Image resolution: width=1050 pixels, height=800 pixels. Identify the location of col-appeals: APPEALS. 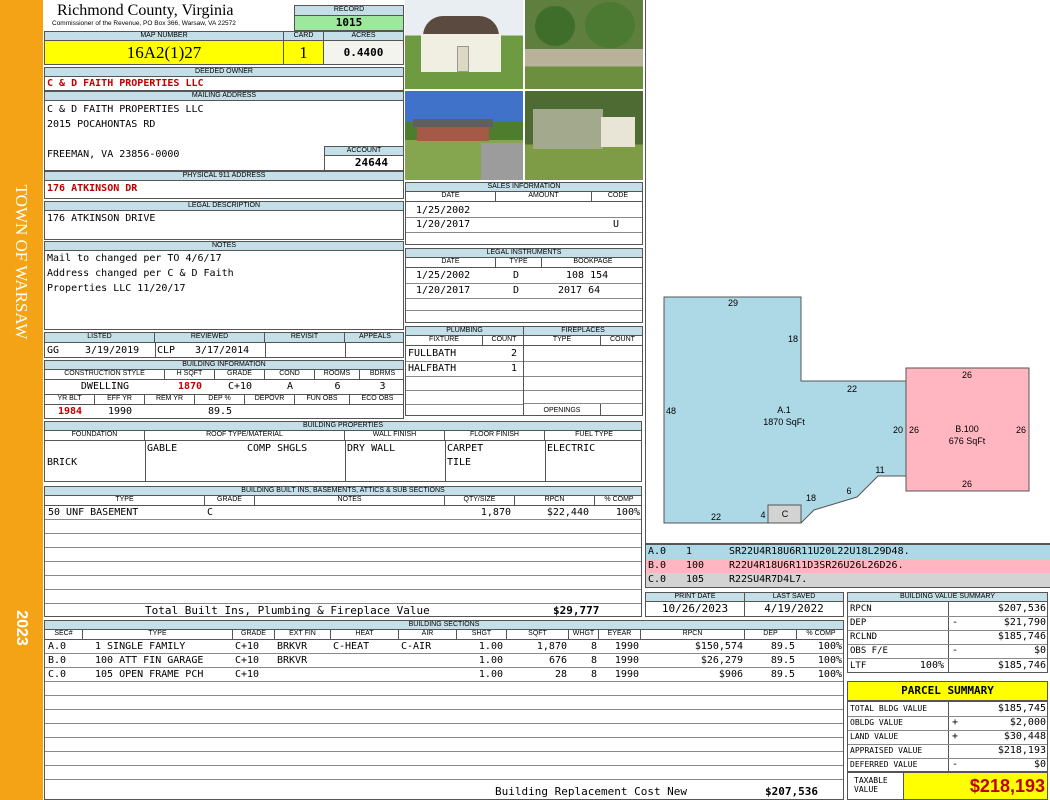
(374, 338).